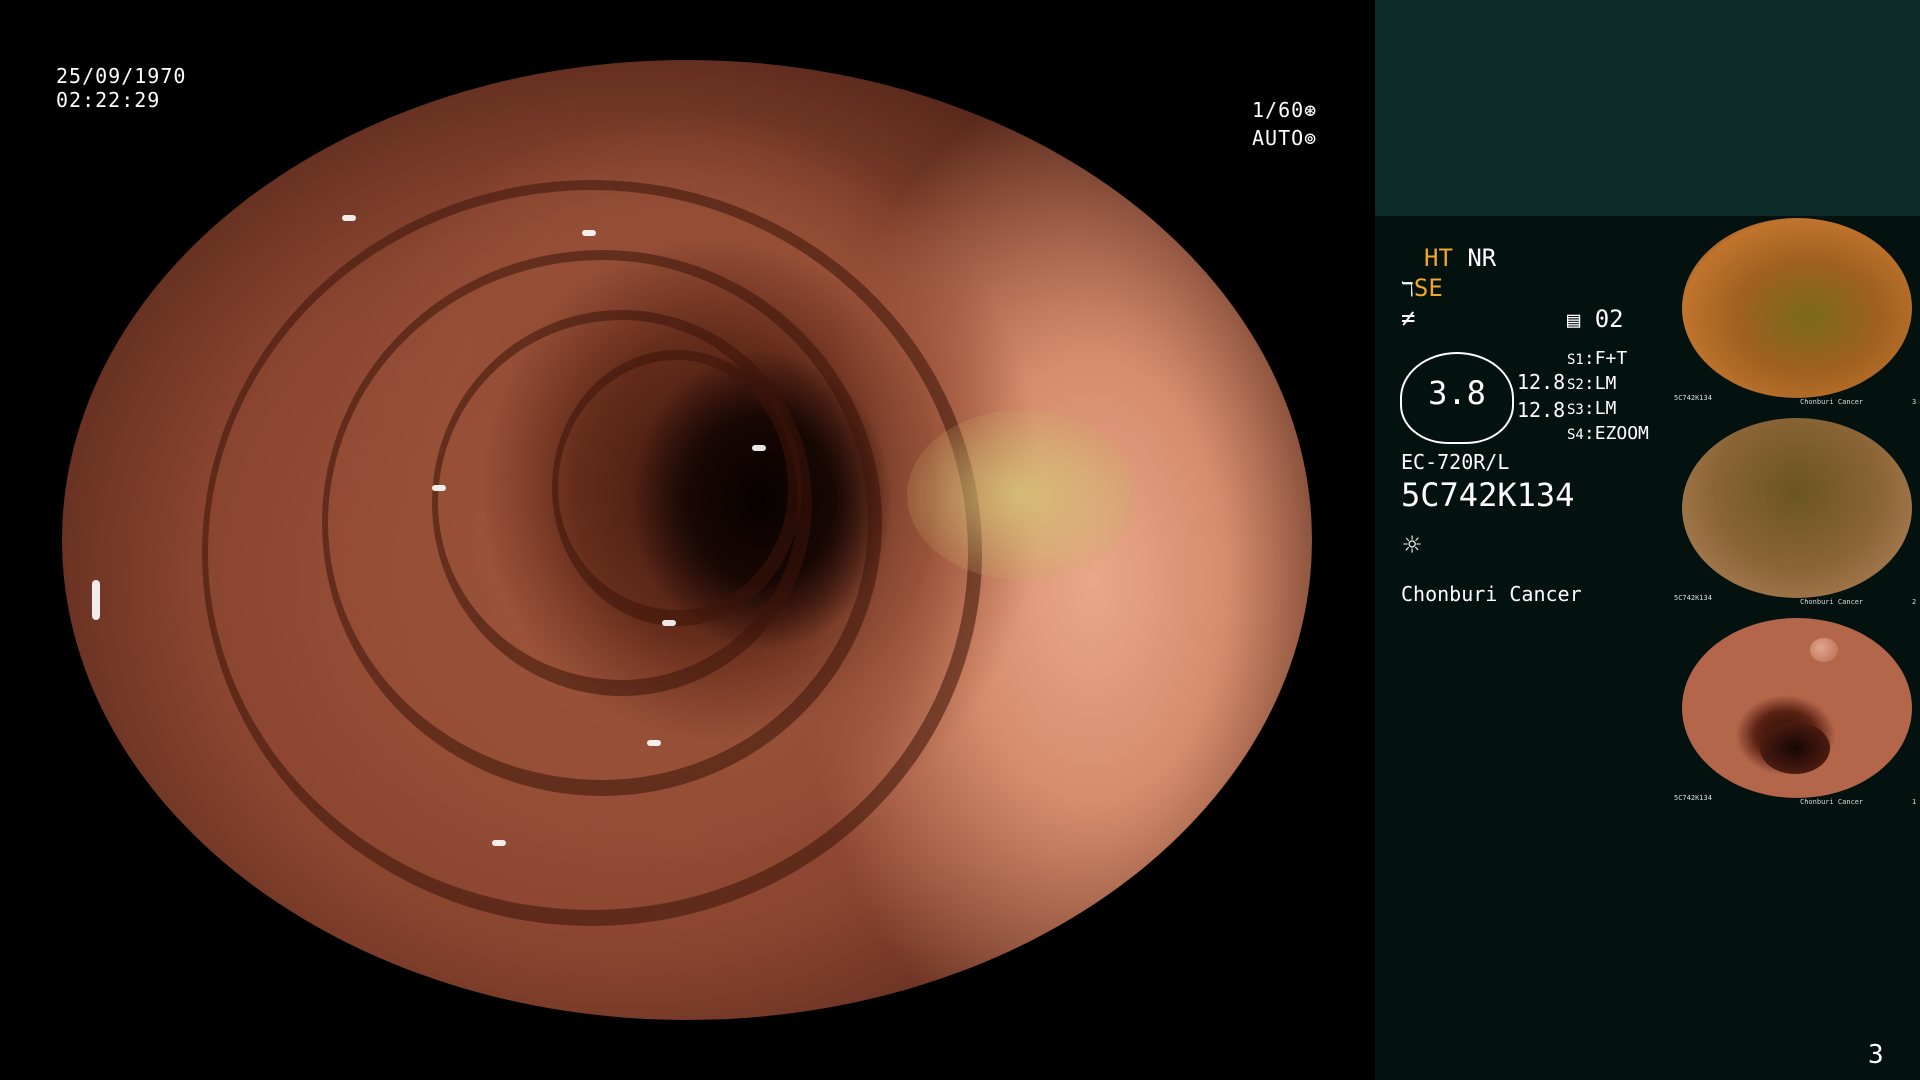 Image resolution: width=1920 pixels, height=1080 pixels. I want to click on se-label: SE, so click(1428, 288).